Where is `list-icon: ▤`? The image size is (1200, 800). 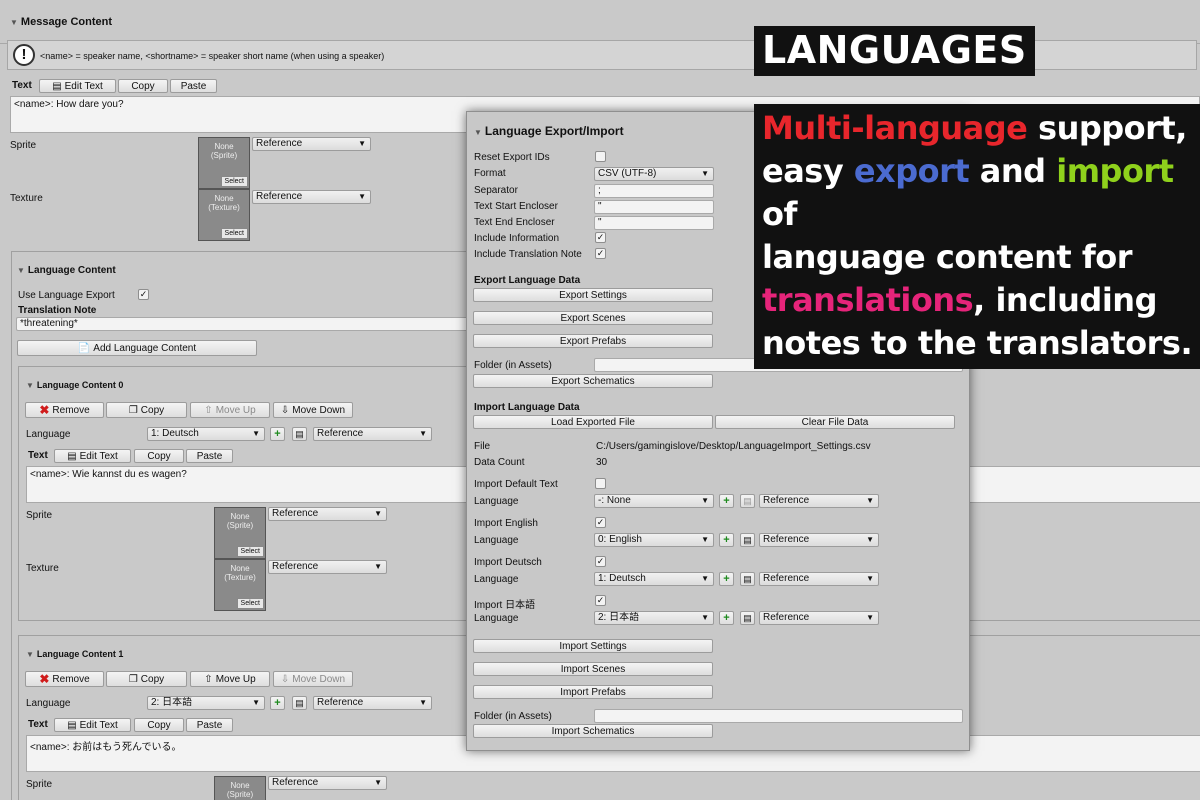
list-icon: ▤ is located at coordinates (299, 702).